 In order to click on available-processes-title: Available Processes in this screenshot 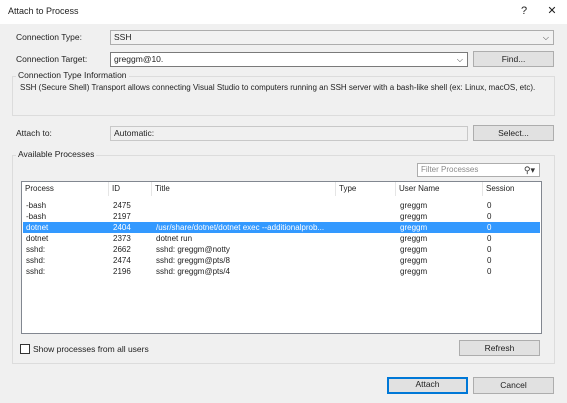, I will do `click(56, 154)`.